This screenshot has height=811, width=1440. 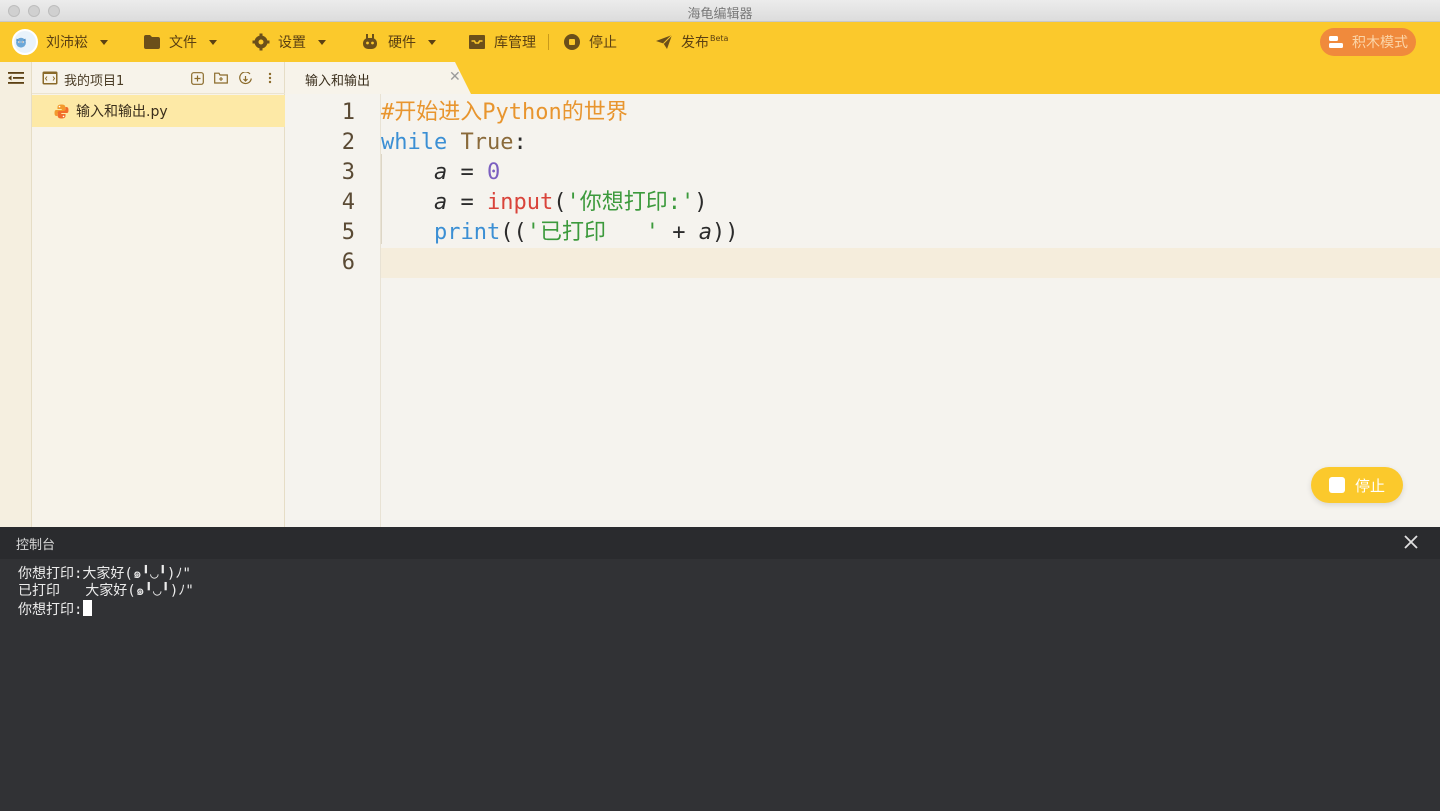 I want to click on hardware-menu: 硬件, so click(x=398, y=42).